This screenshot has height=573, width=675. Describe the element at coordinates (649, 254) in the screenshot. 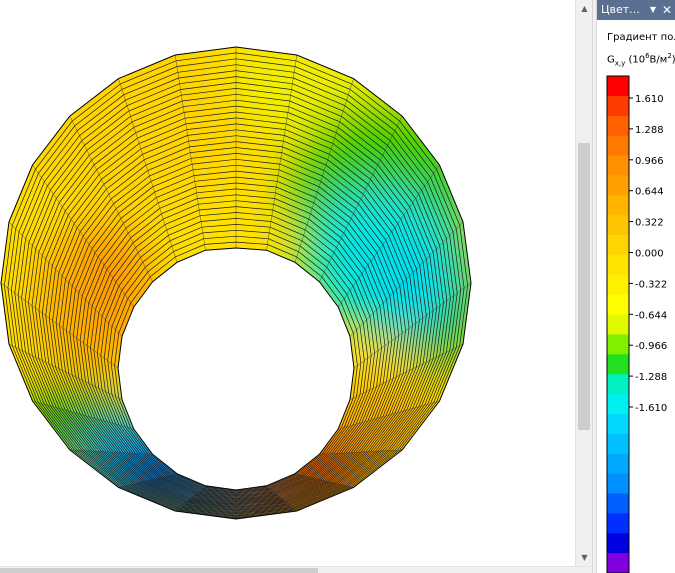

I see `scale-label: 0.000` at that location.